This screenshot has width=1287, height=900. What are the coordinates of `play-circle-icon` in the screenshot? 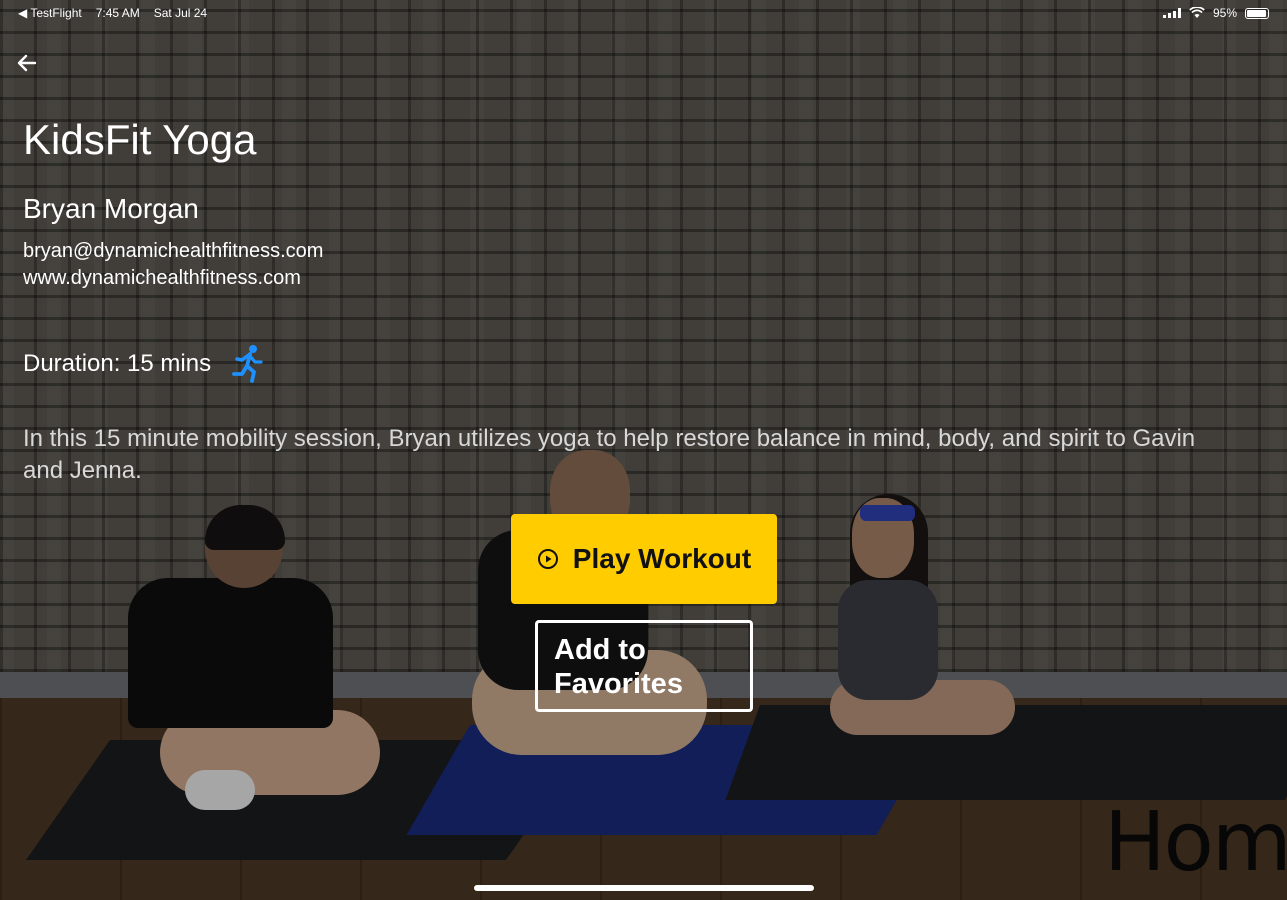 It's located at (547, 559).